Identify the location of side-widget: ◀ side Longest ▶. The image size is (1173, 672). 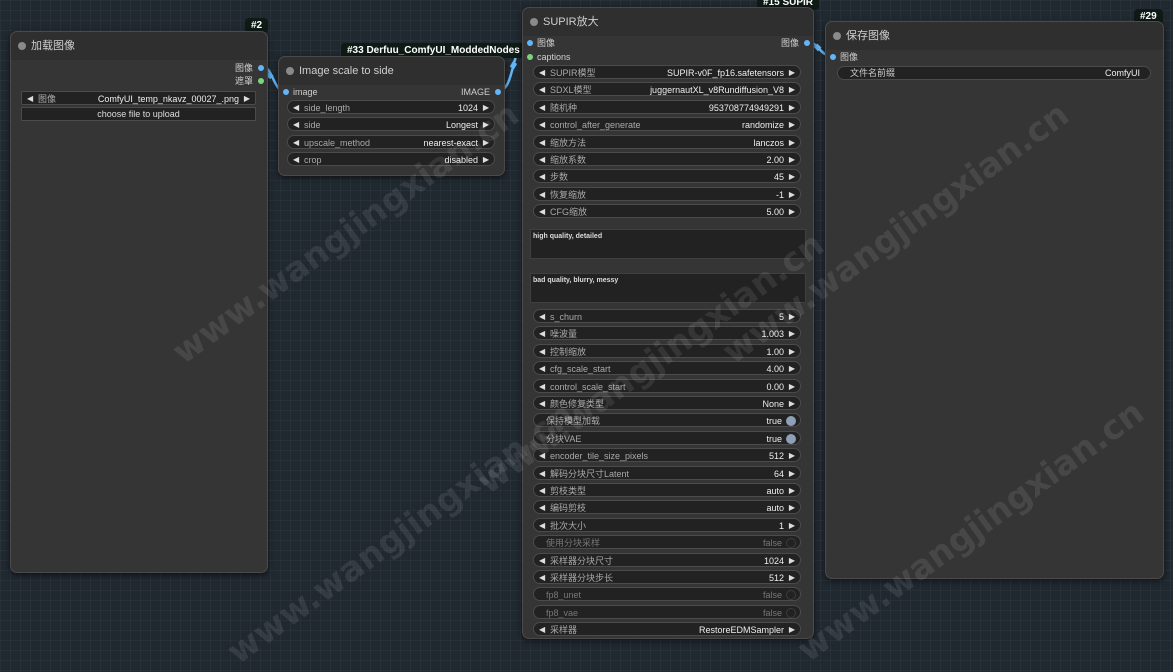
(391, 124).